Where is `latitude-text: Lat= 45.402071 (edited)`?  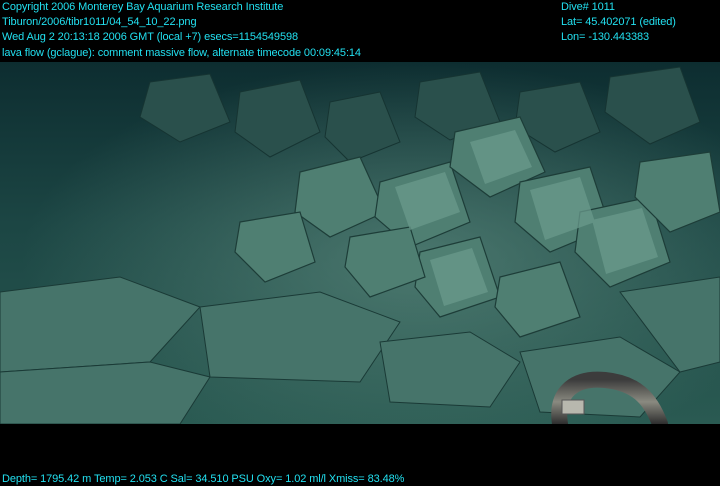 latitude-text: Lat= 45.402071 (edited) is located at coordinates (618, 22).